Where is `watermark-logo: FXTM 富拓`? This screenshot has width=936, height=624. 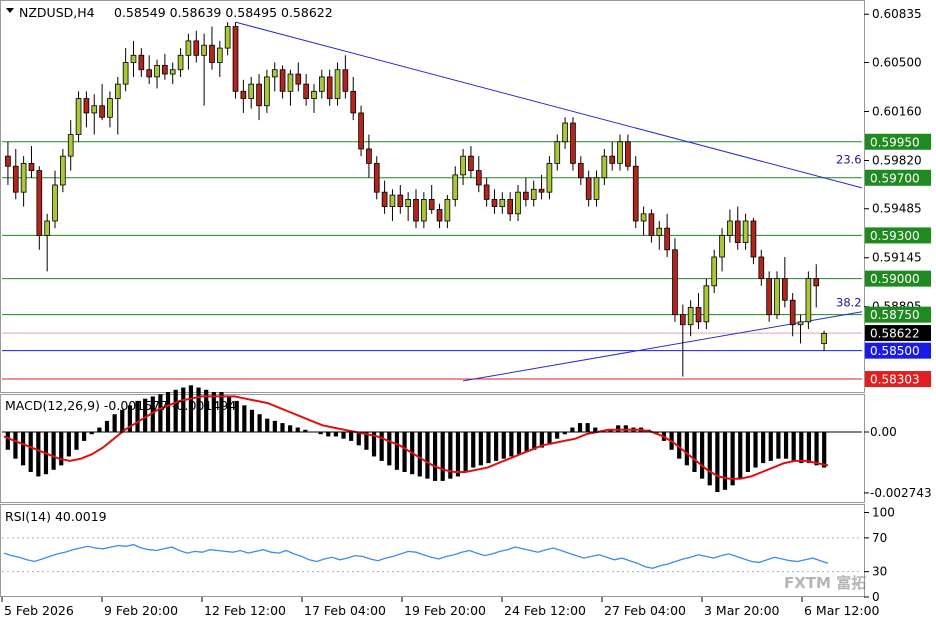
watermark-logo: FXTM 富拓 is located at coordinates (825, 583).